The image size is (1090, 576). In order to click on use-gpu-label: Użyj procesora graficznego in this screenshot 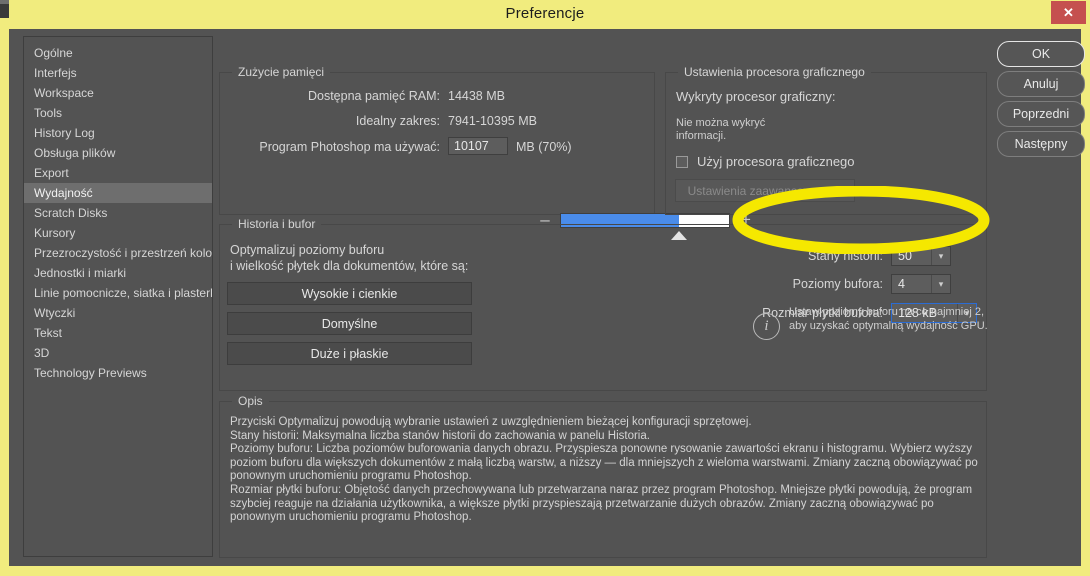, I will do `click(776, 161)`.